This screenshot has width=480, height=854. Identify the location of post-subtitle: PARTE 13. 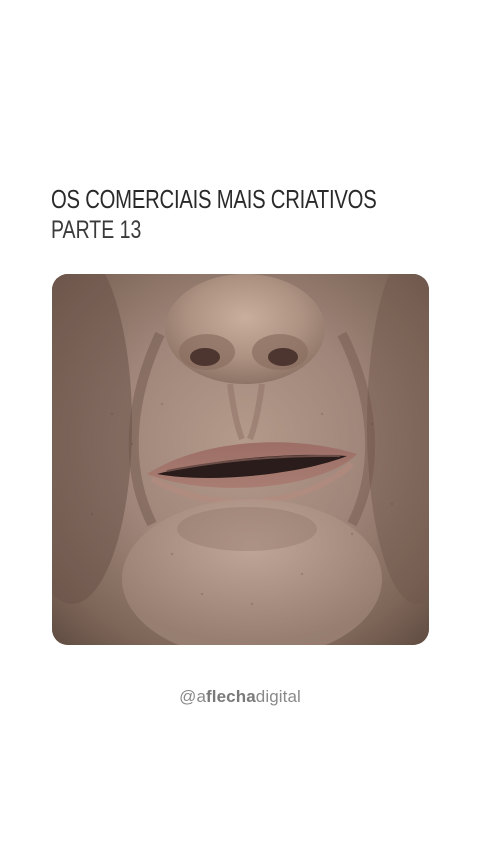
(96, 230).